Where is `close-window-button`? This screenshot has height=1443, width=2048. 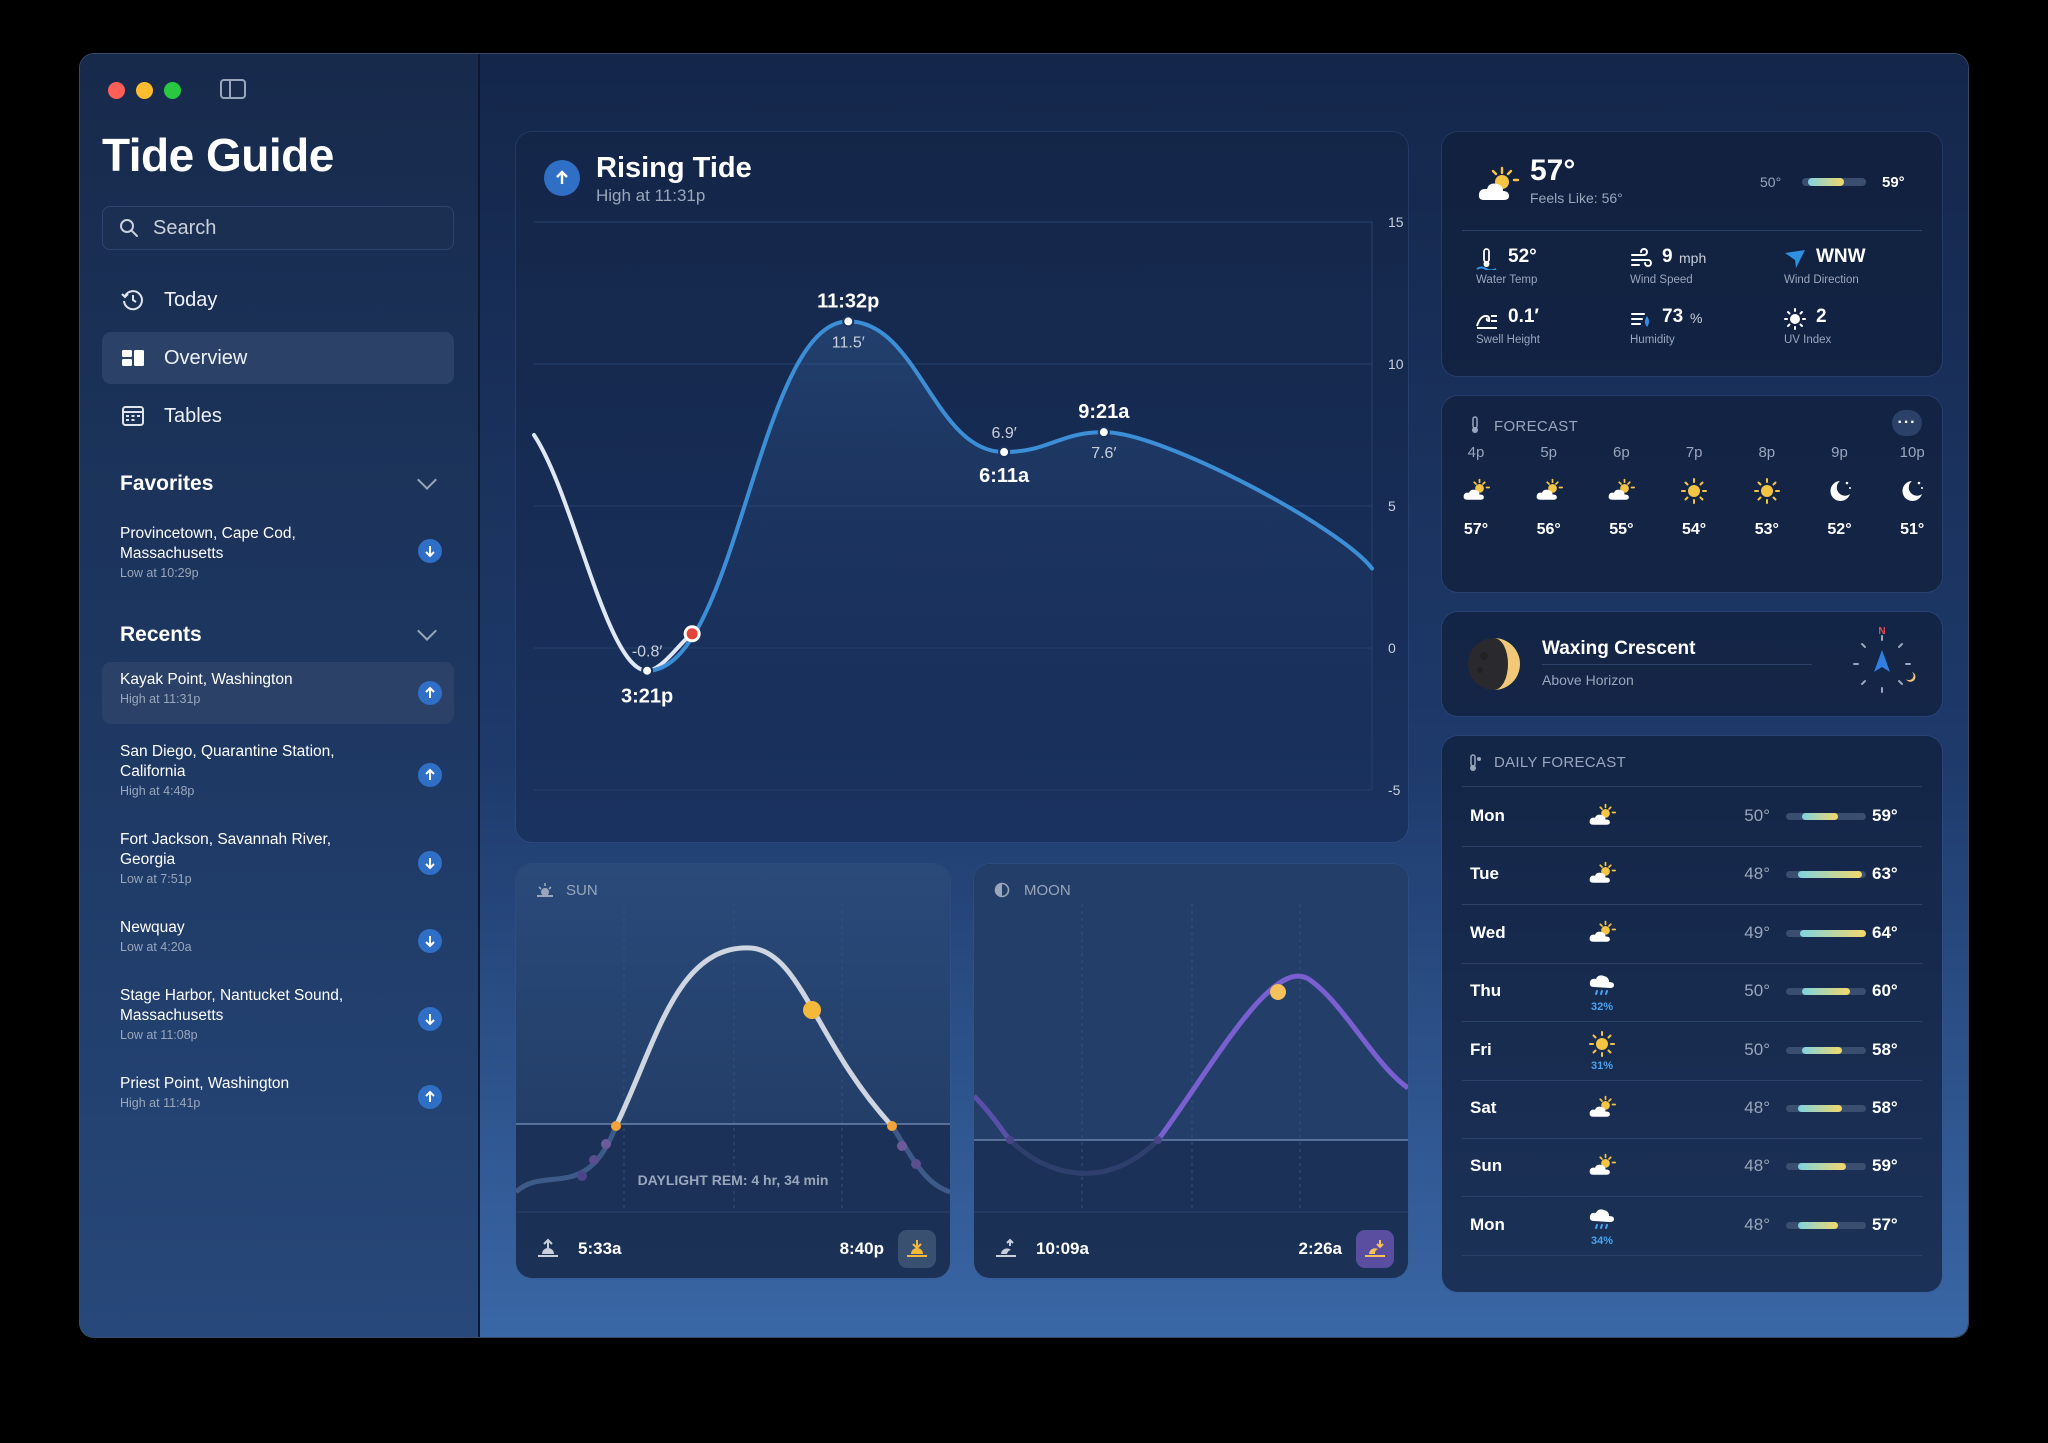 close-window-button is located at coordinates (116, 90).